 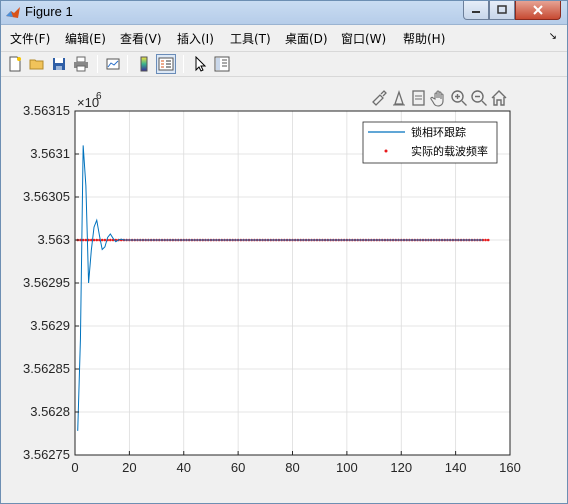 I want to click on print-button, so click(x=81, y=64).